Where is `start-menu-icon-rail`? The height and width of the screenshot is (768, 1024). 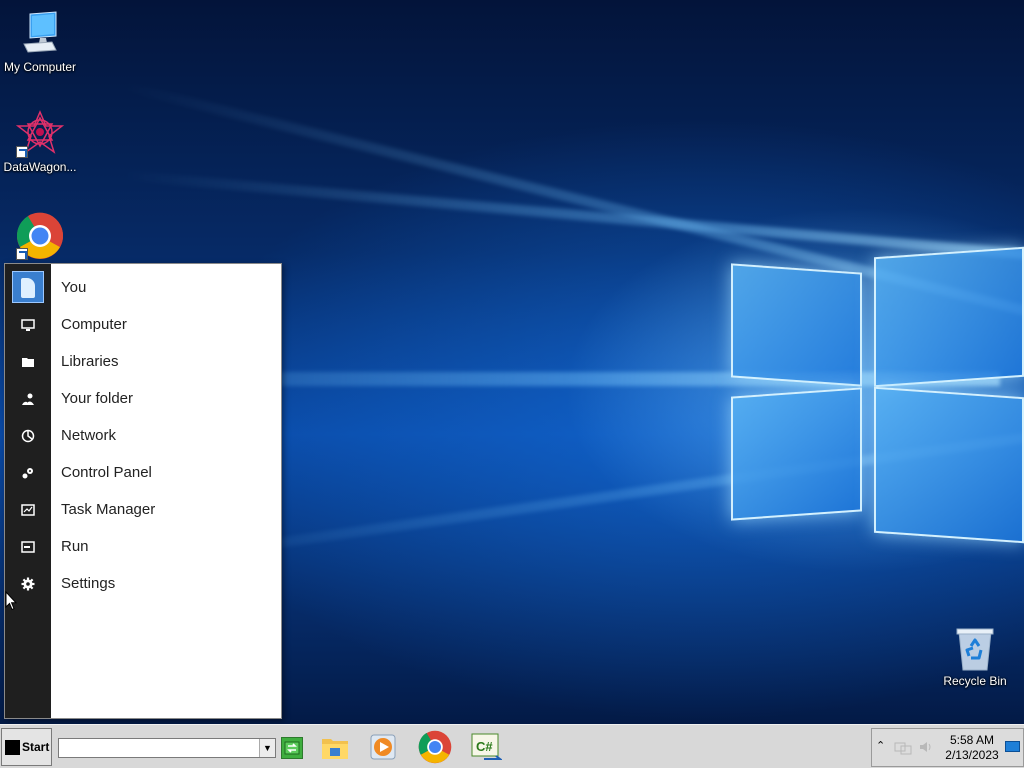 start-menu-icon-rail is located at coordinates (28, 491).